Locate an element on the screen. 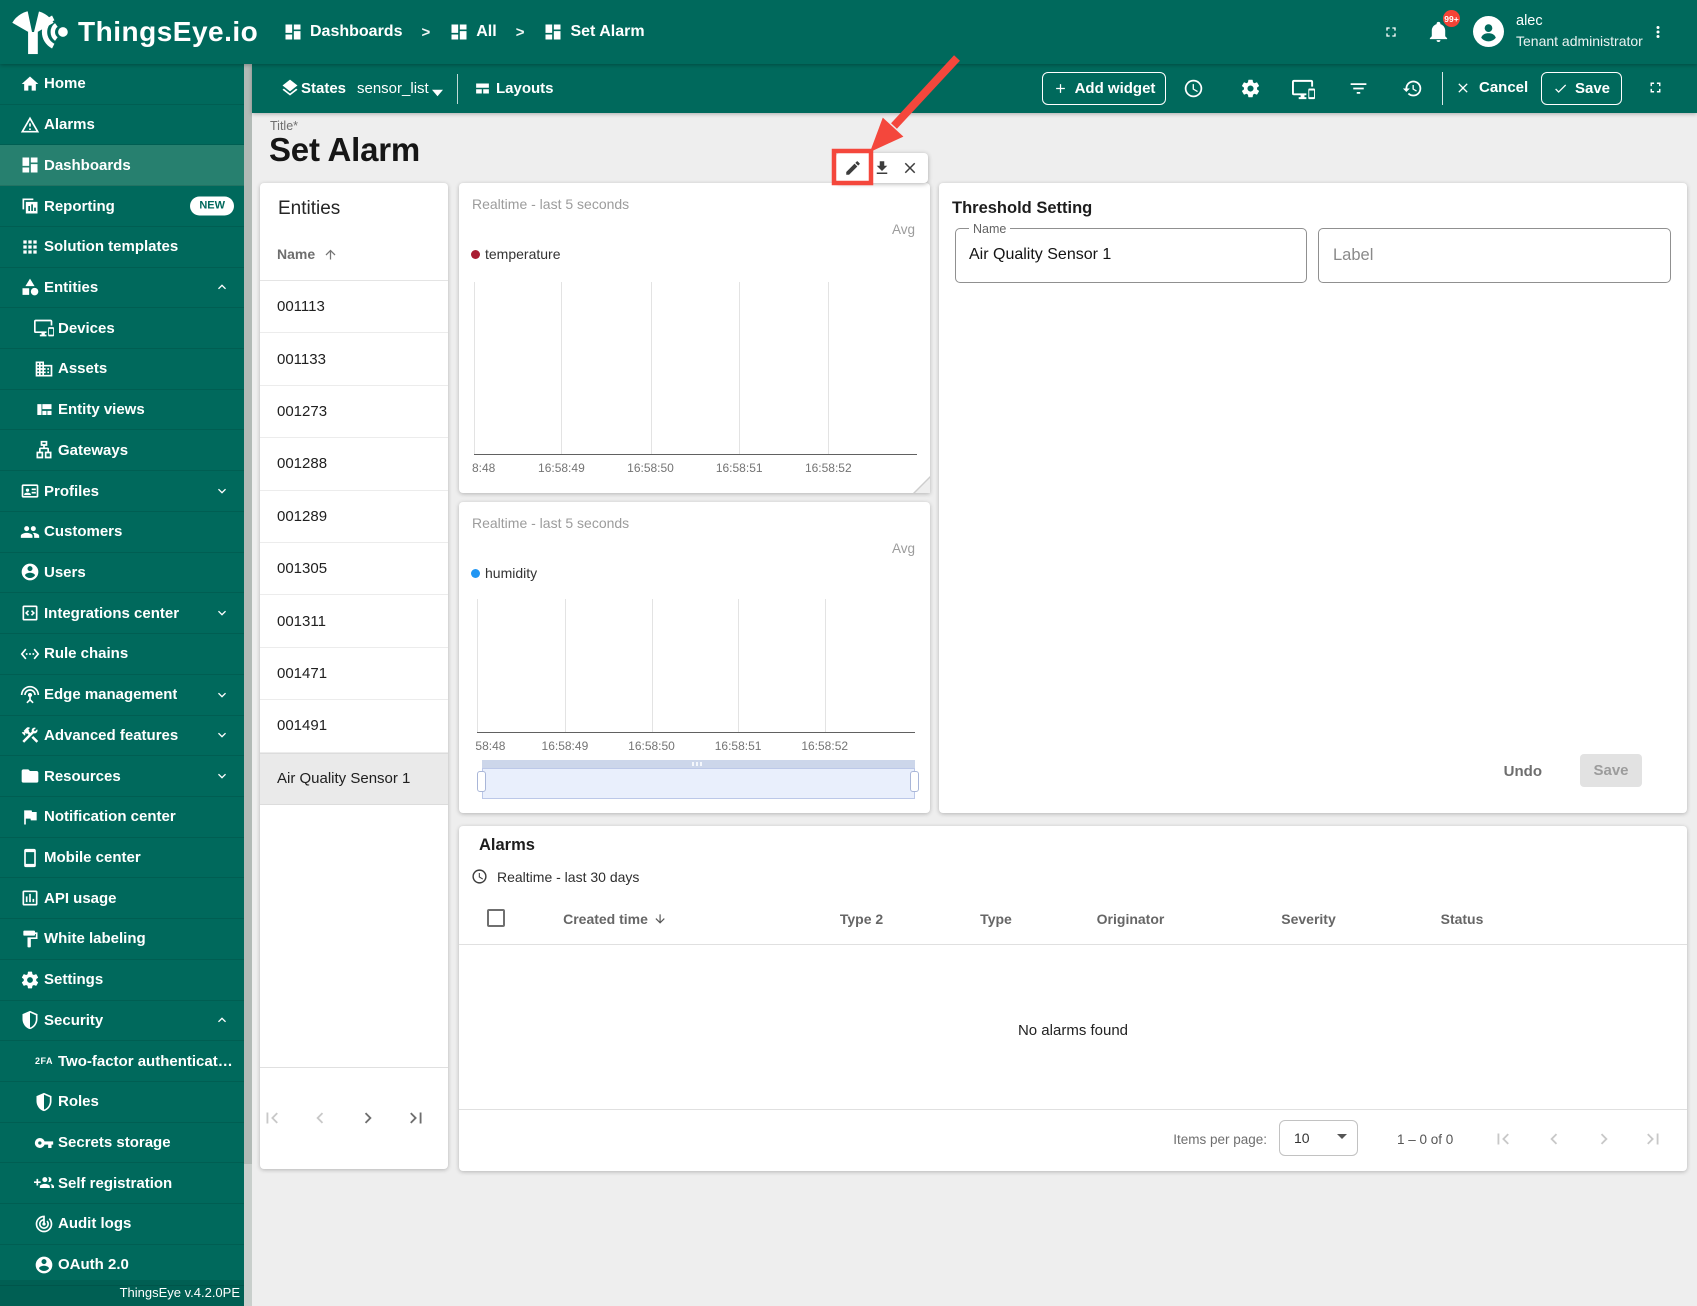 This screenshot has width=1697, height=1306. name-field: Name Air Quality Sensor 1 is located at coordinates (1131, 252).